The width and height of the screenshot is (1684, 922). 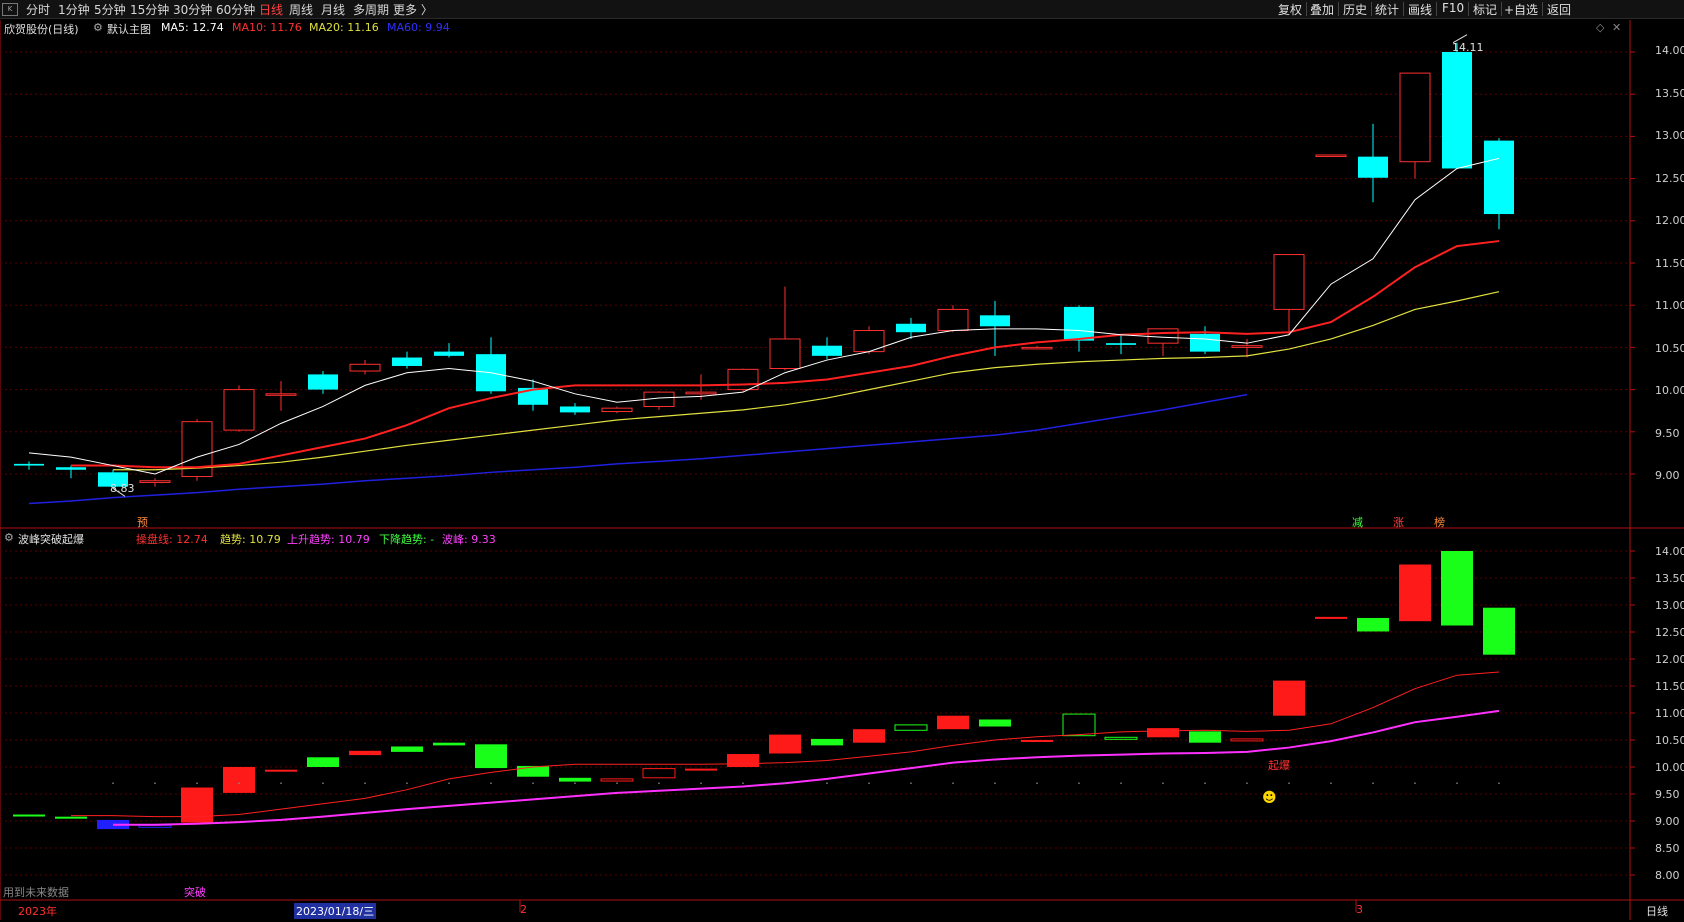 What do you see at coordinates (469, 539) in the screenshot?
I see `indicator-wave-value: 波峰: 9.33` at bounding box center [469, 539].